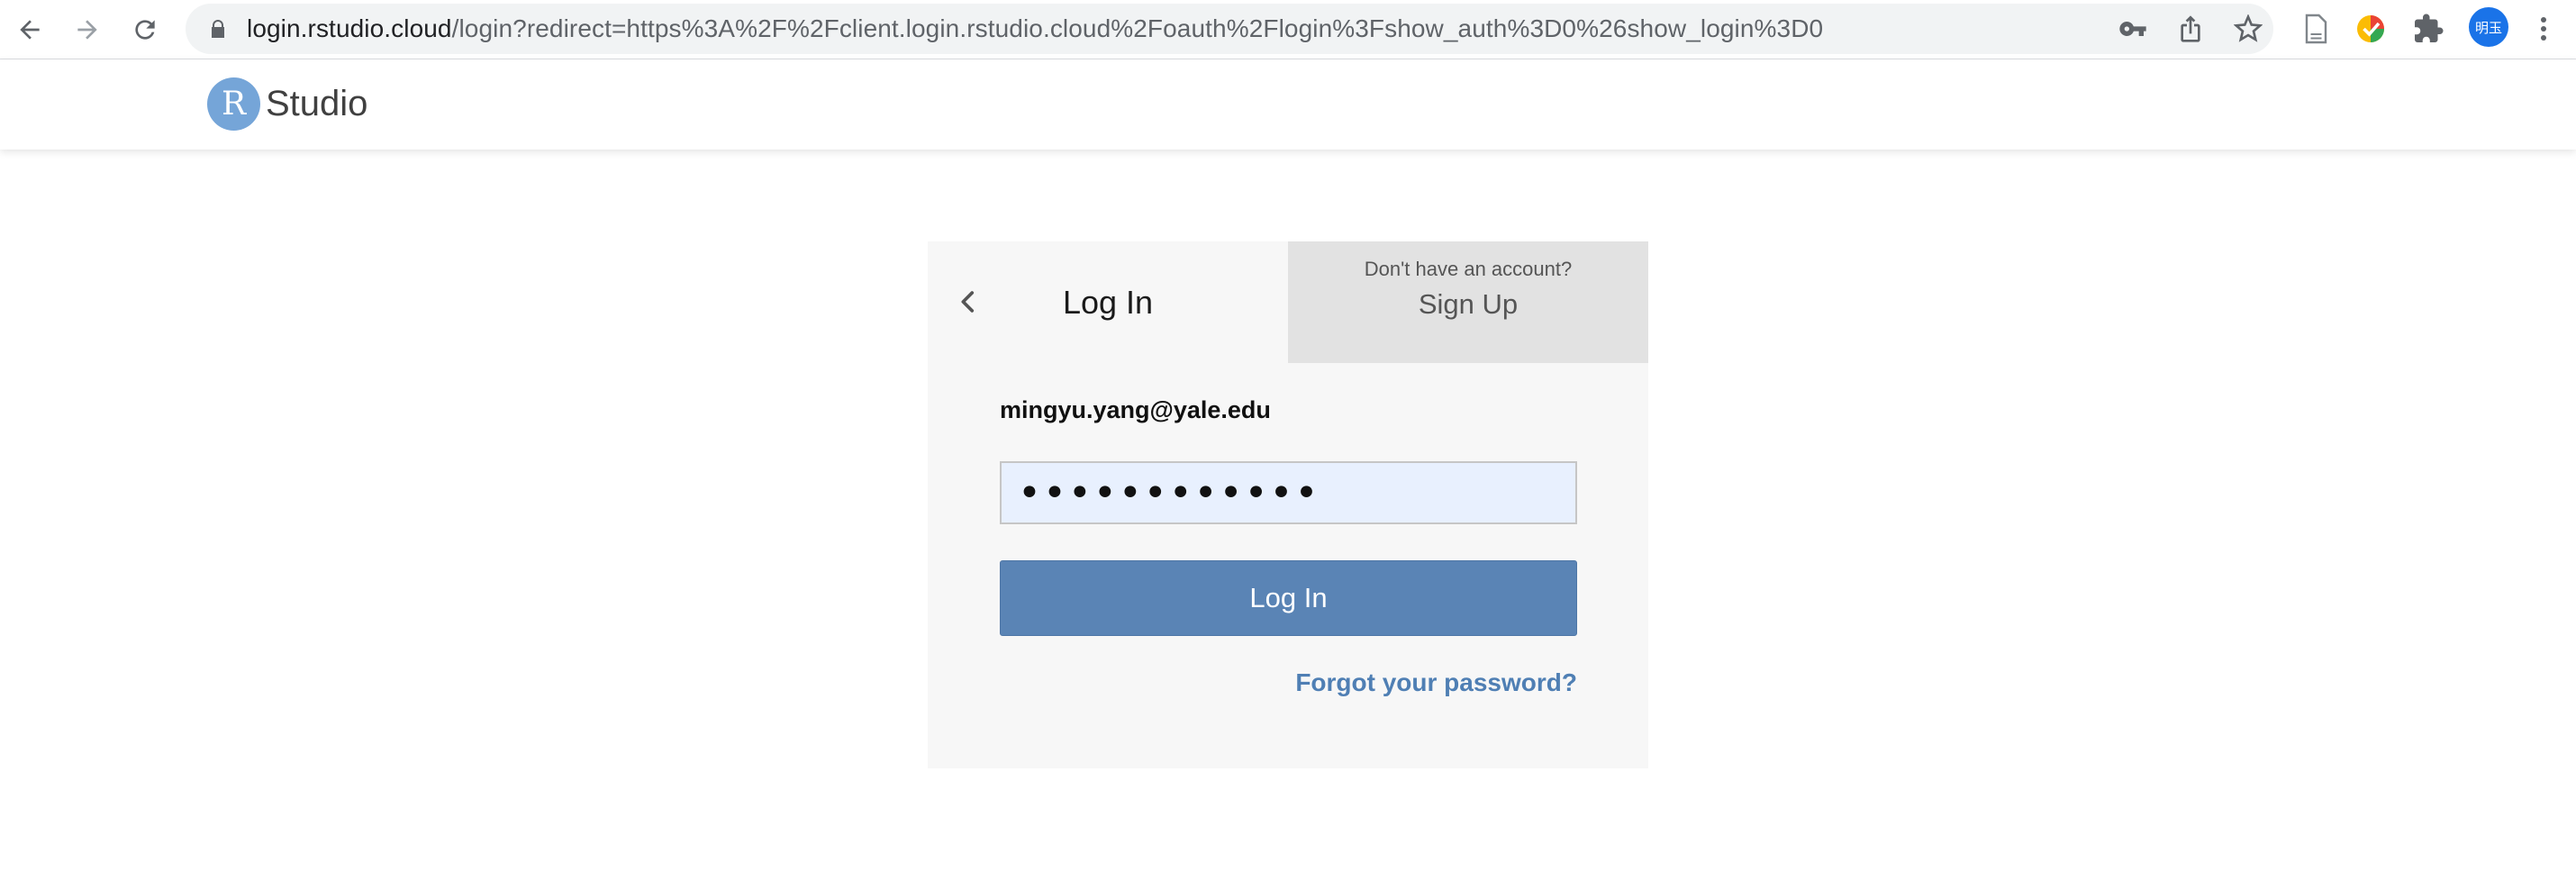  What do you see at coordinates (2315, 29) in the screenshot?
I see `page-icon` at bounding box center [2315, 29].